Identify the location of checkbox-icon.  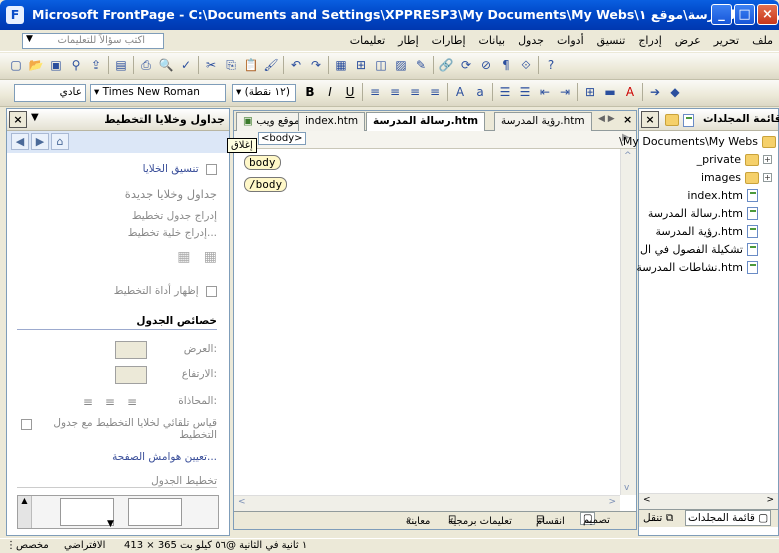
(26, 424).